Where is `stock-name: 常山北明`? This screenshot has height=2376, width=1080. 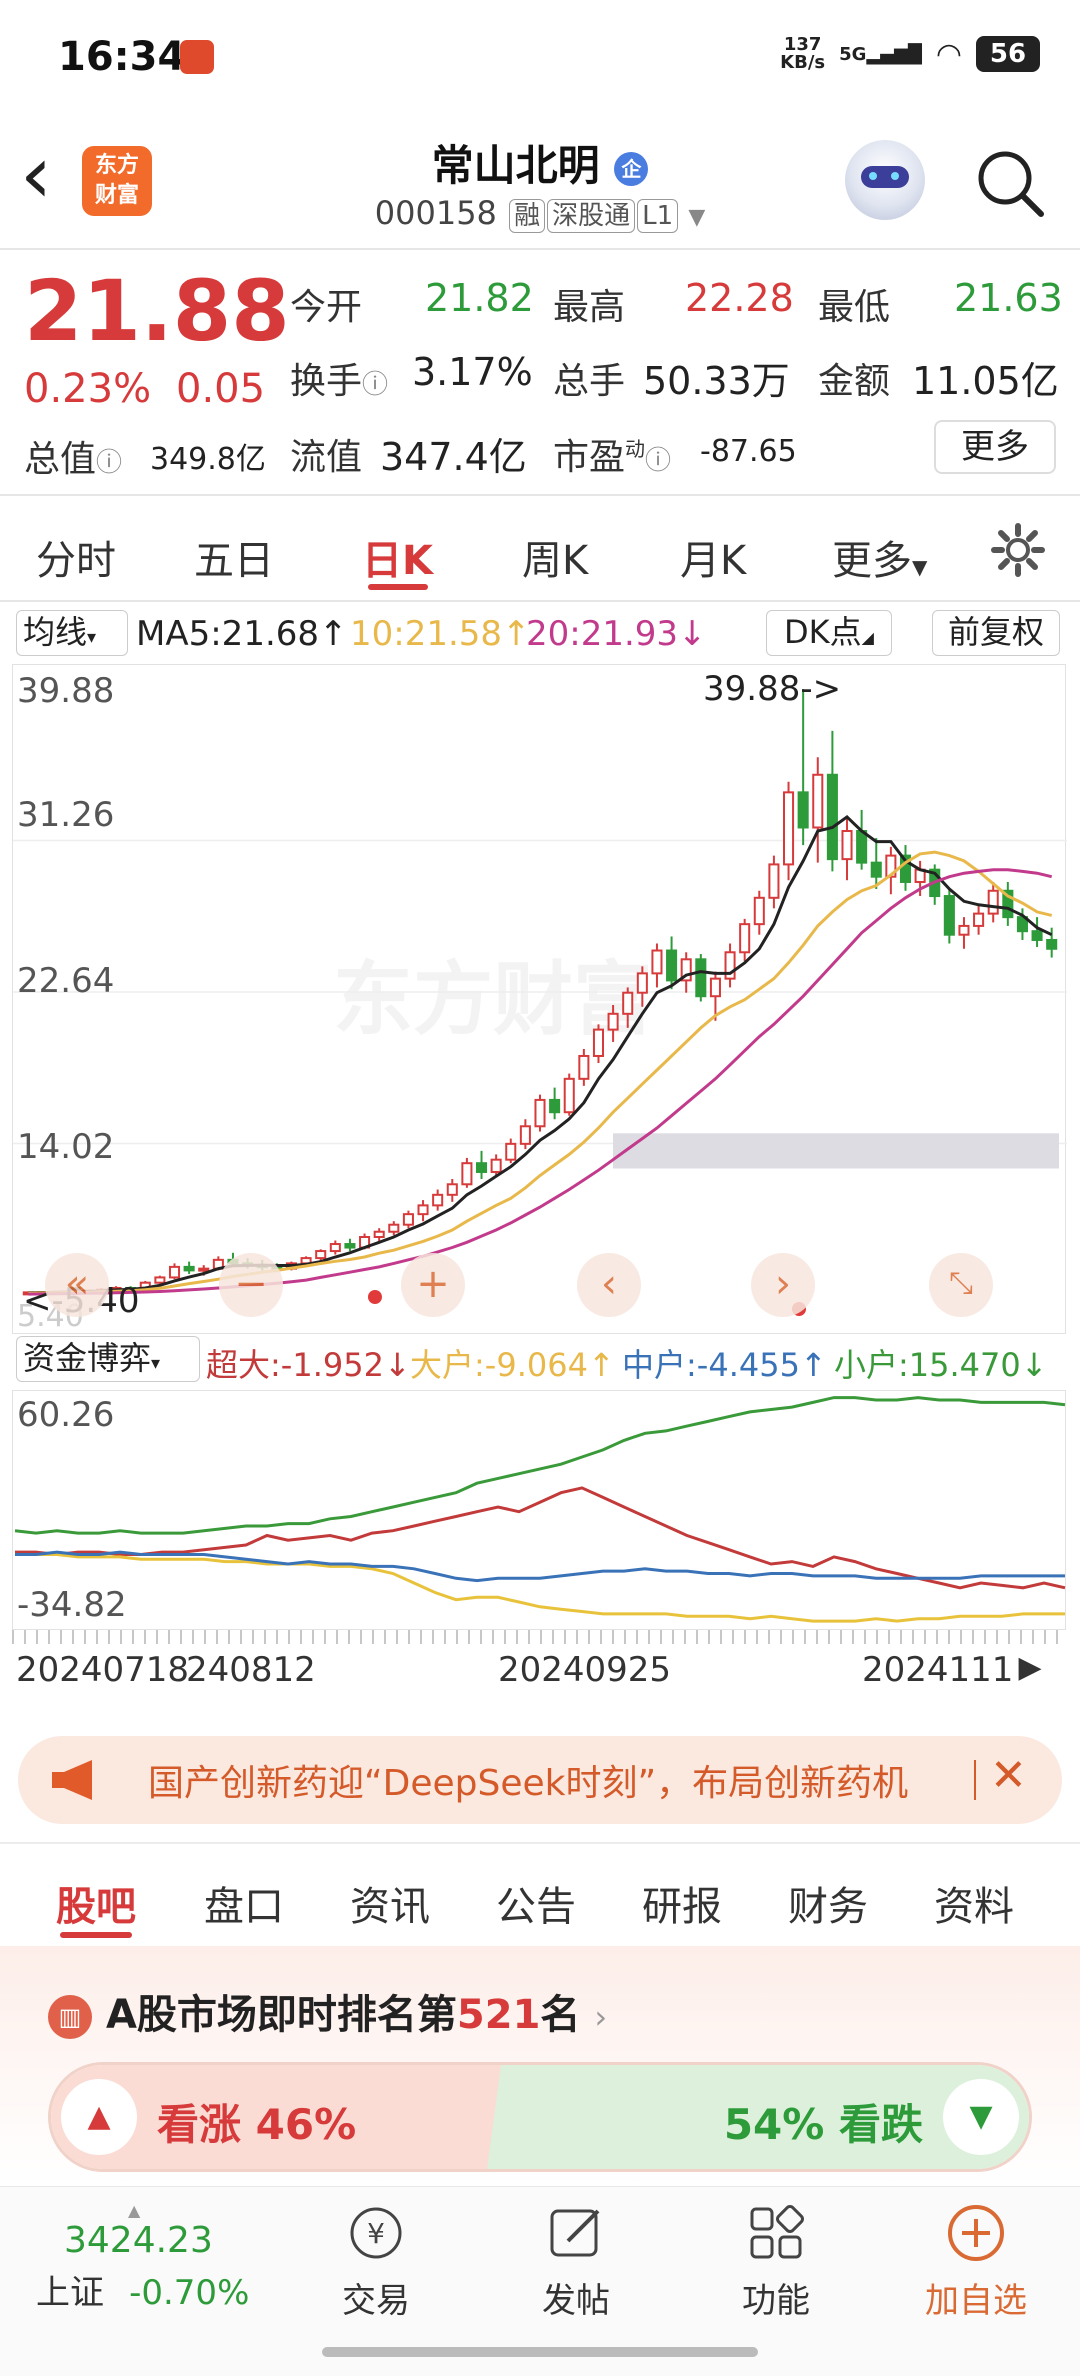 stock-name: 常山北明 is located at coordinates (515, 165).